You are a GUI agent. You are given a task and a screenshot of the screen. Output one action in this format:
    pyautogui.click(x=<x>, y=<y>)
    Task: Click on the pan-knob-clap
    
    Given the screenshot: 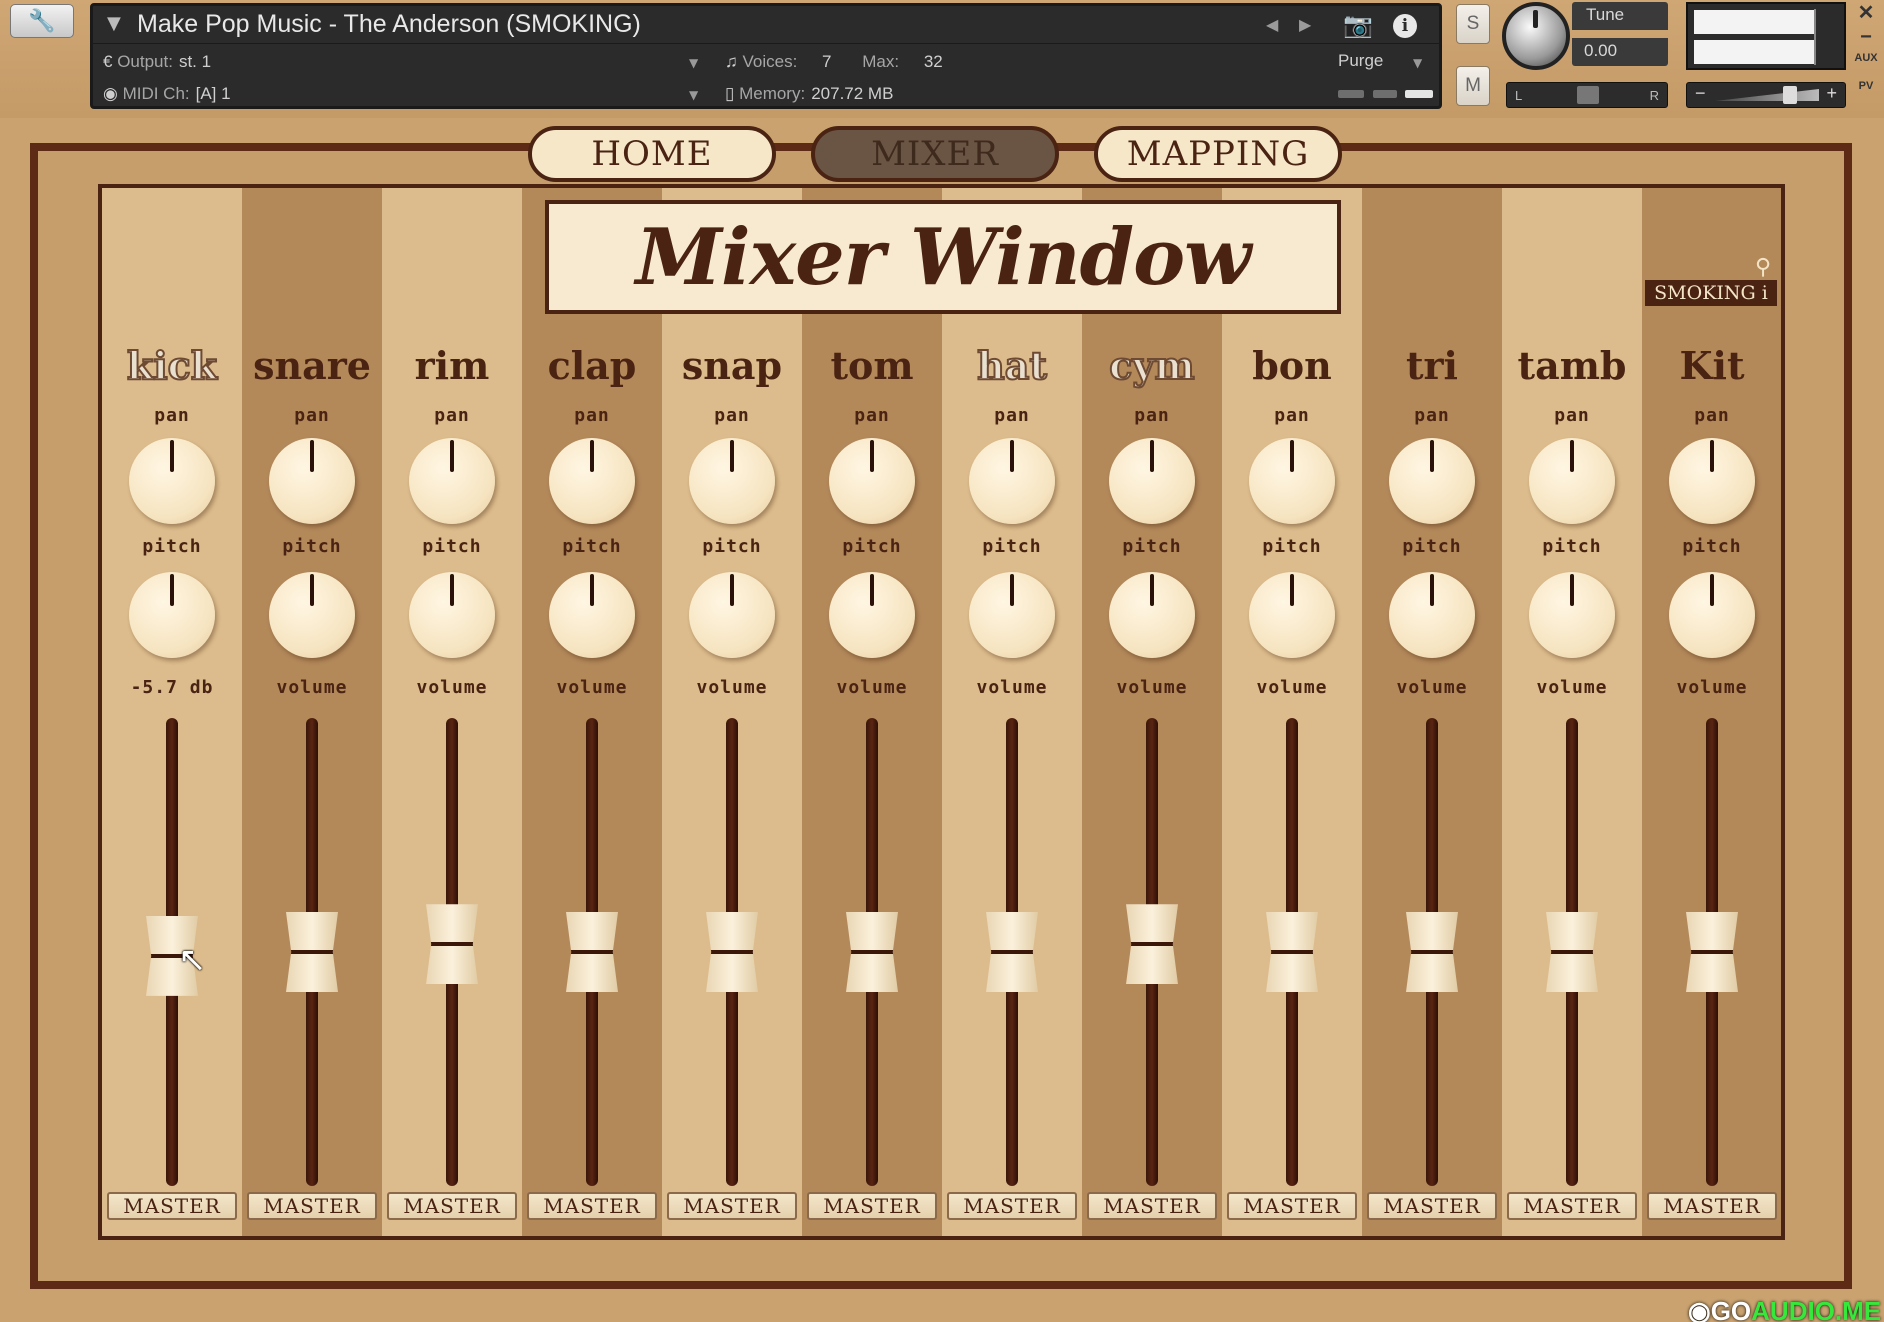 What is the action you would take?
    pyautogui.click(x=592, y=481)
    